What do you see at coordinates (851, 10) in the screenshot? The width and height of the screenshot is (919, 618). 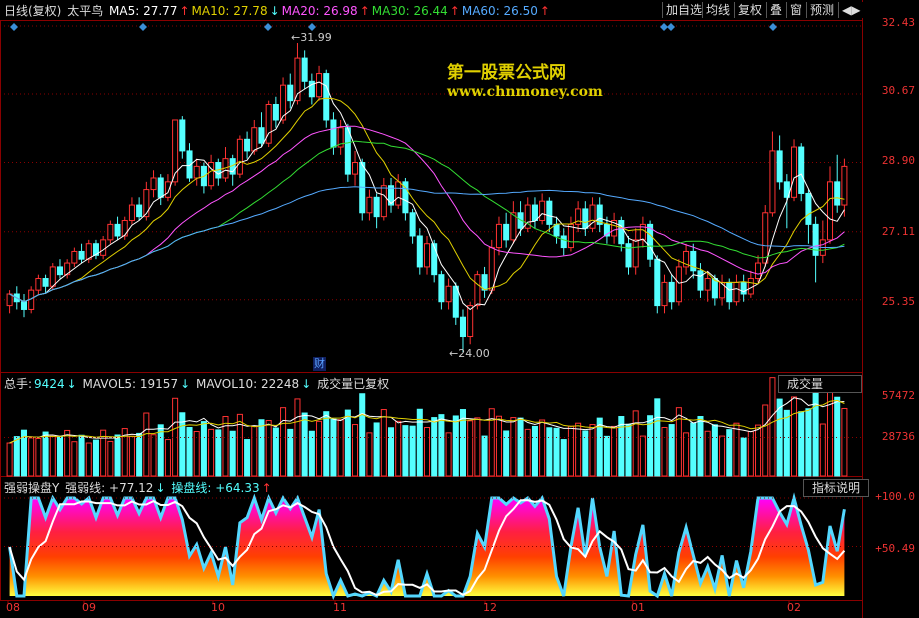 I see `nav-arrows-icon: ◀▶` at bounding box center [851, 10].